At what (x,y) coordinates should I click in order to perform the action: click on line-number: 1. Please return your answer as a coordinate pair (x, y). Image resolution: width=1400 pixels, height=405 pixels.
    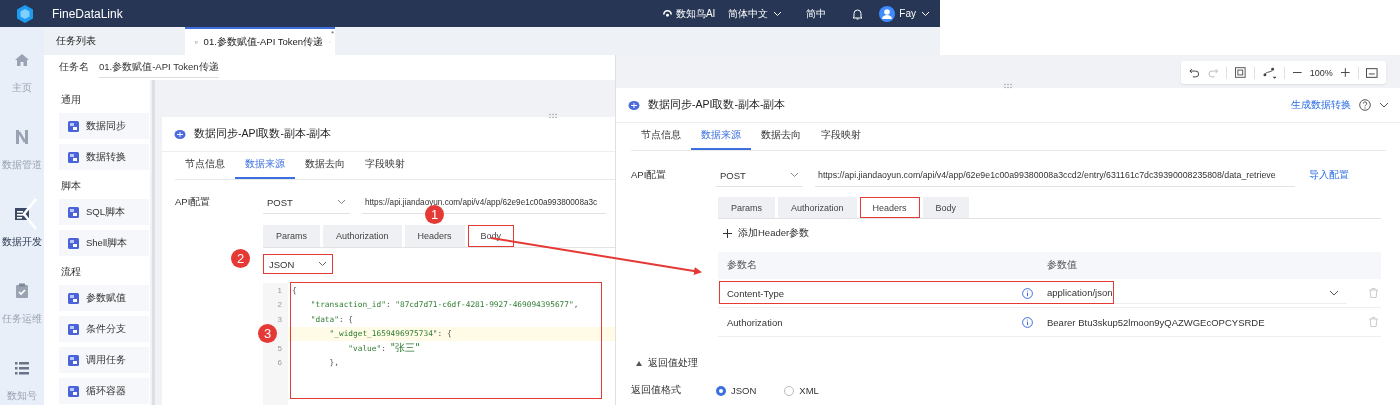
    Looking at the image, I should click on (279, 290).